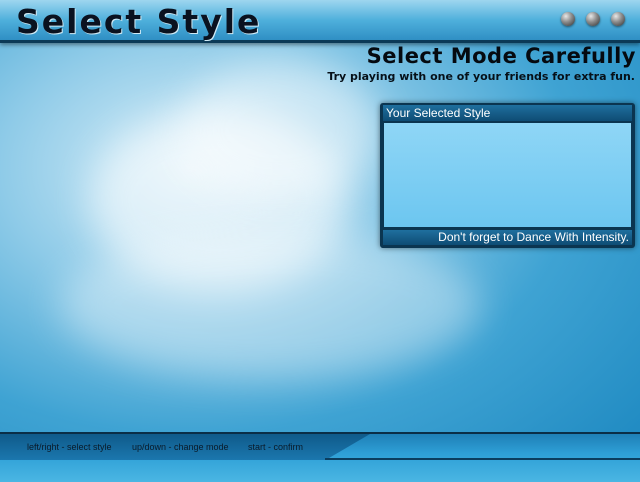 The width and height of the screenshot is (640, 482). Describe the element at coordinates (507, 237) in the screenshot. I see `panel-footer-message: Don't forget to Dance With Intensity.` at that location.